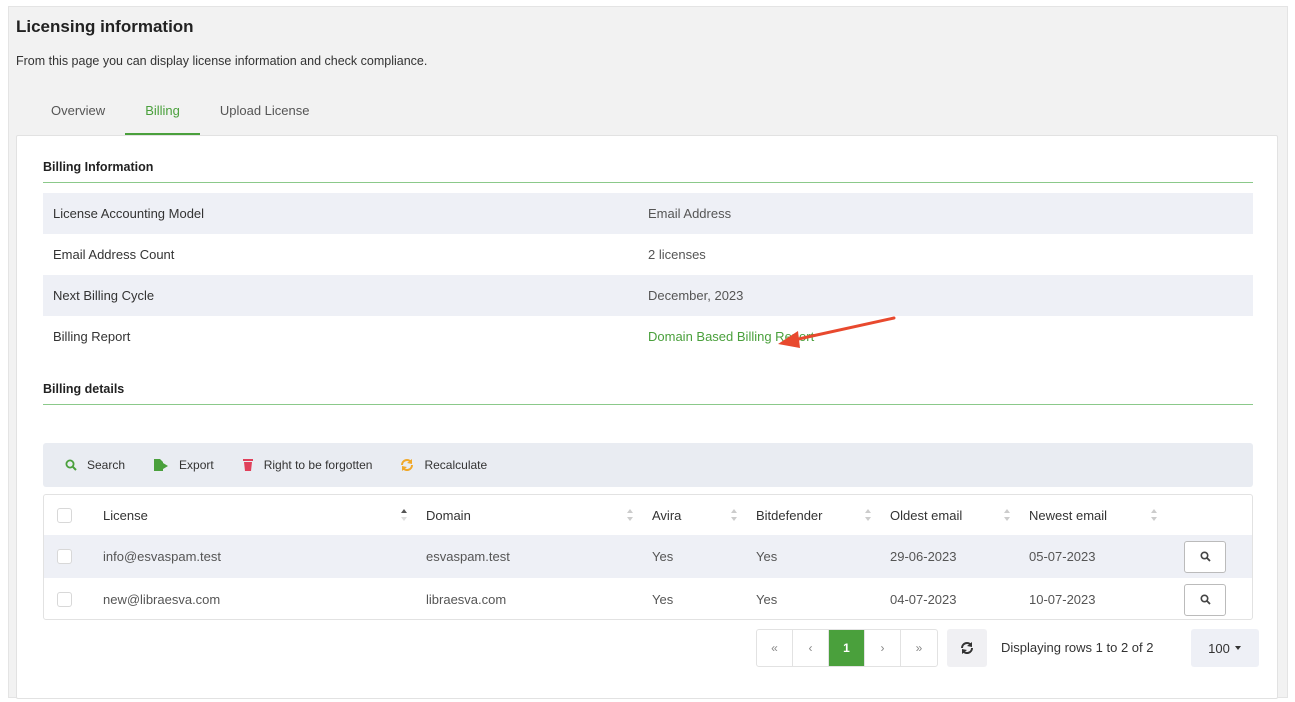  Describe the element at coordinates (247, 465) in the screenshot. I see `trash-icon` at that location.